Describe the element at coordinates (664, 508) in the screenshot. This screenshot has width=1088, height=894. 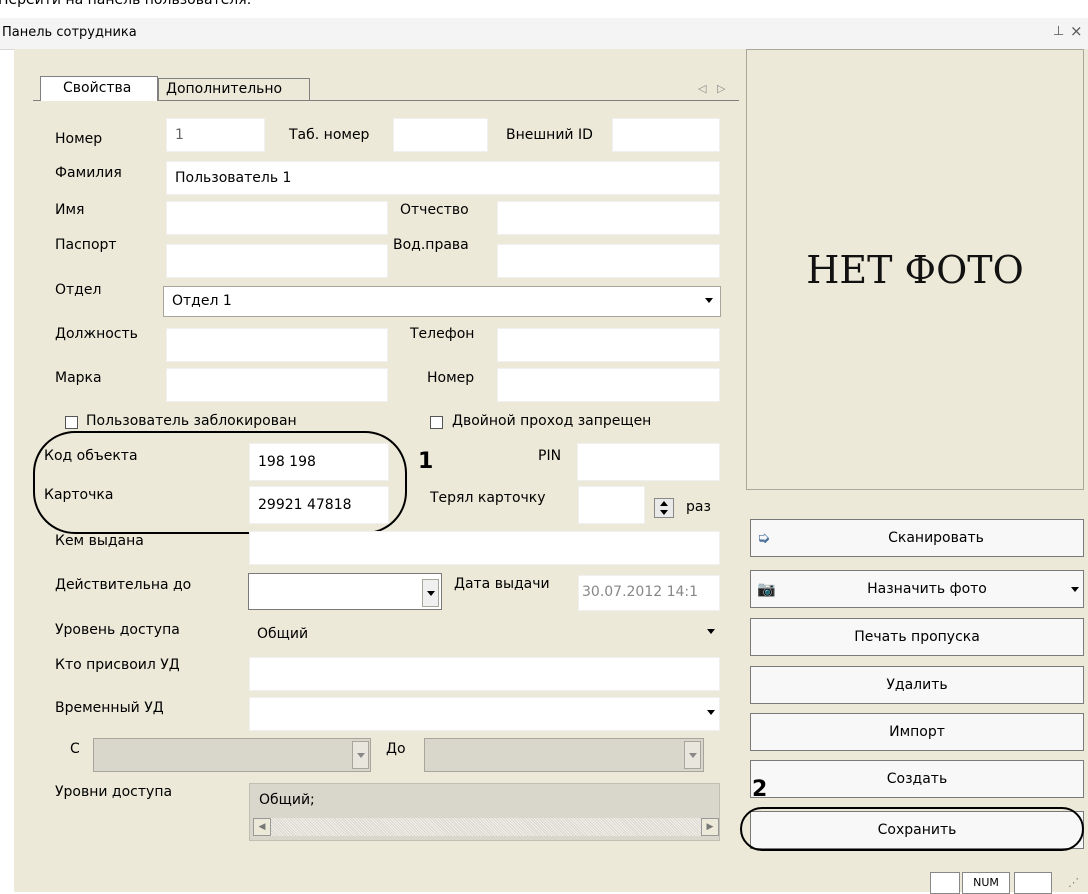
I see `teryal-stepper` at that location.